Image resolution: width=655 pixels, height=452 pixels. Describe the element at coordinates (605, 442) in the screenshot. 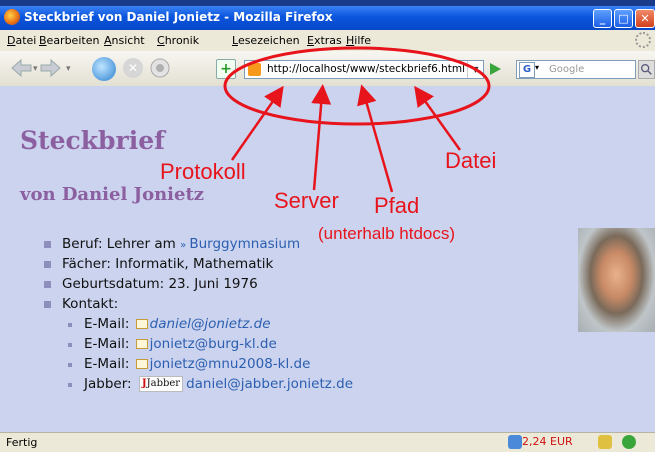

I see `addon-icon` at that location.